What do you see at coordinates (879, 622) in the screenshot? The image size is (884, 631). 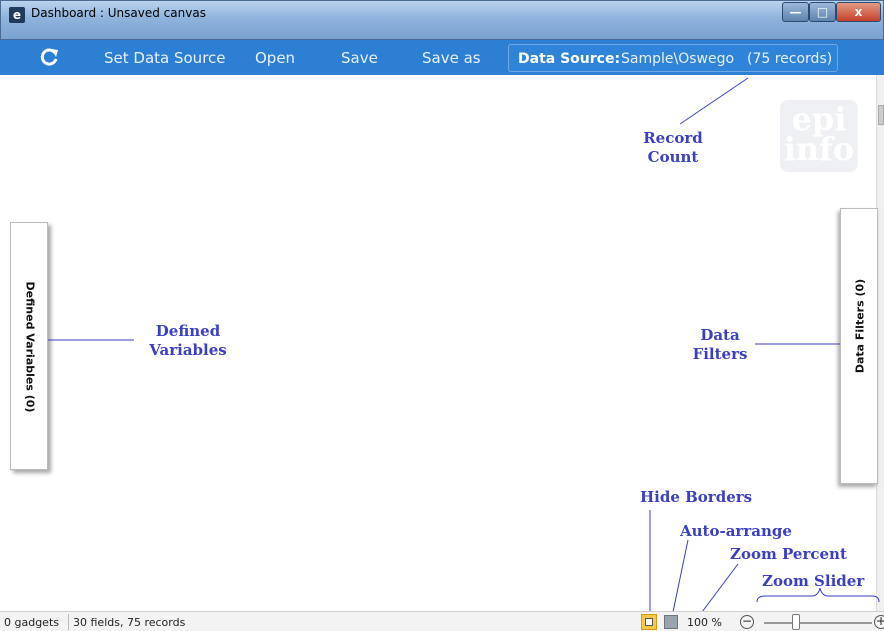 I see `zoom-in-button: +` at bounding box center [879, 622].